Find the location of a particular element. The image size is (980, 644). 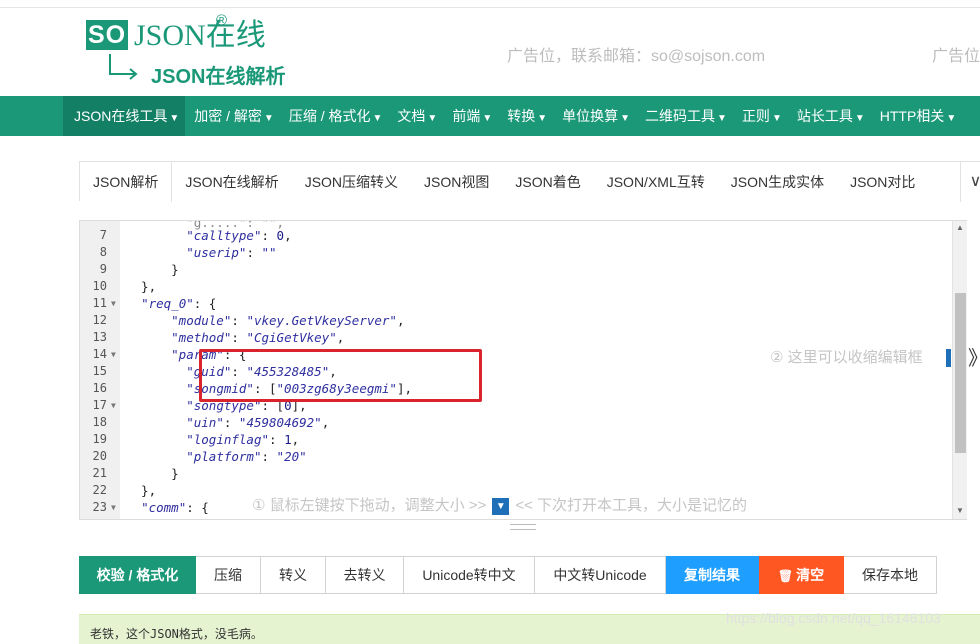

unescape-button: 去转义 is located at coordinates (365, 575).